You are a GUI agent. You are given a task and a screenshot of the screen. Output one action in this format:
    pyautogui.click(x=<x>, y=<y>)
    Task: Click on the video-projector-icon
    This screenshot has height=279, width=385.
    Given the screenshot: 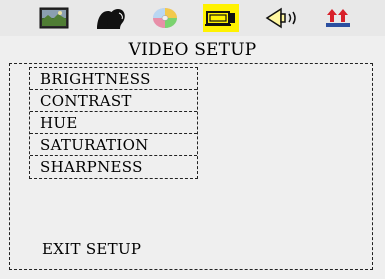 What is the action you would take?
    pyautogui.click(x=220, y=18)
    